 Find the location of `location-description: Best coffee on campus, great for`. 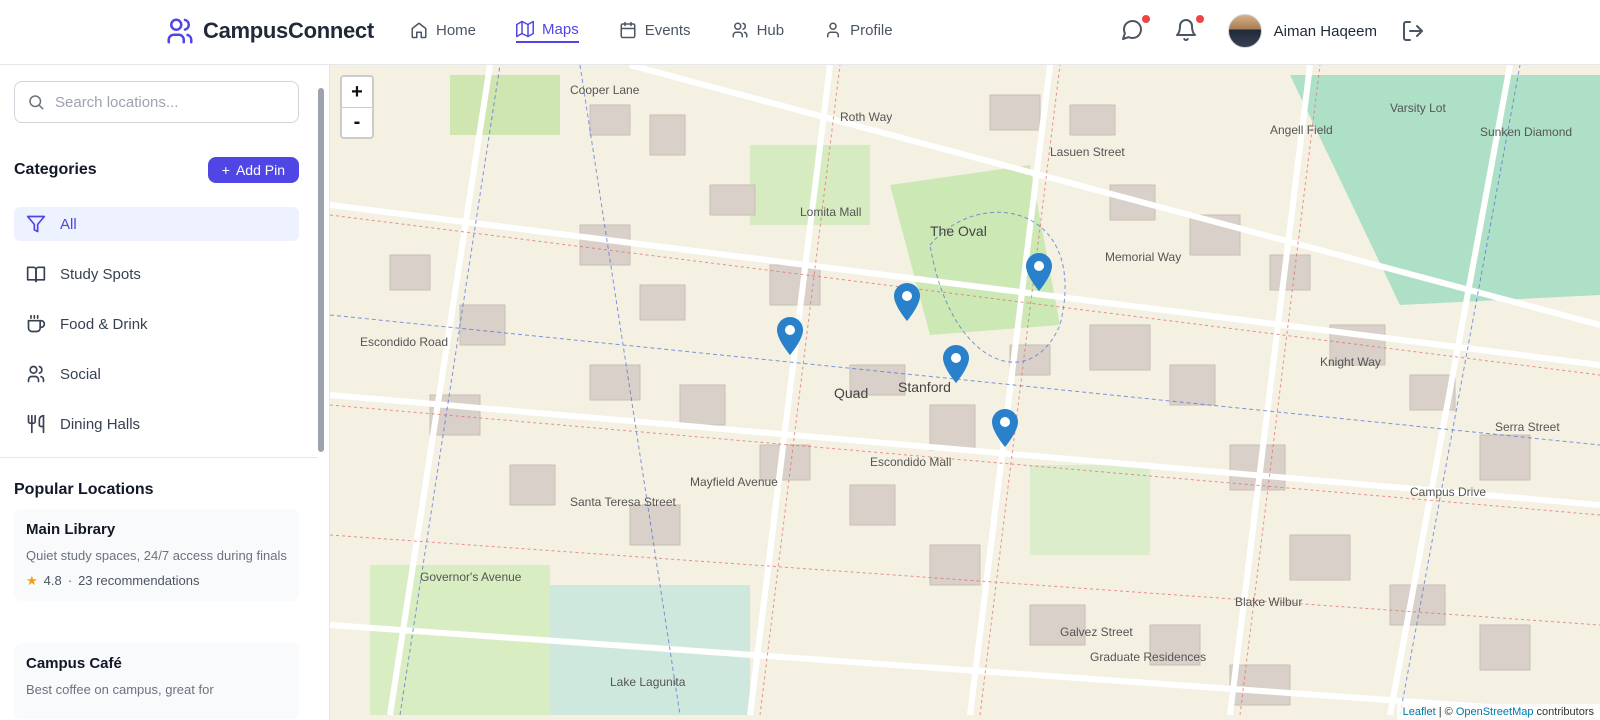

location-description: Best coffee on campus, great for is located at coordinates (120, 689).